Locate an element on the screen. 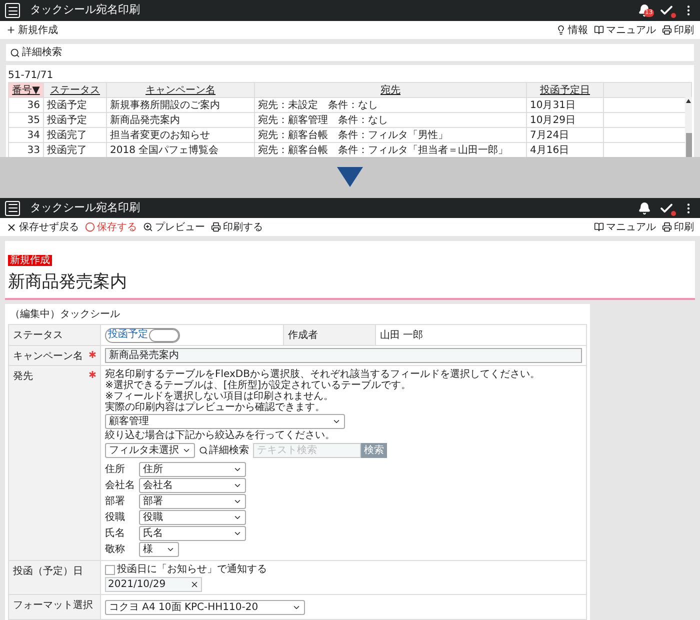 This screenshot has height=620, width=700. field-label: 部署 is located at coordinates (115, 501).